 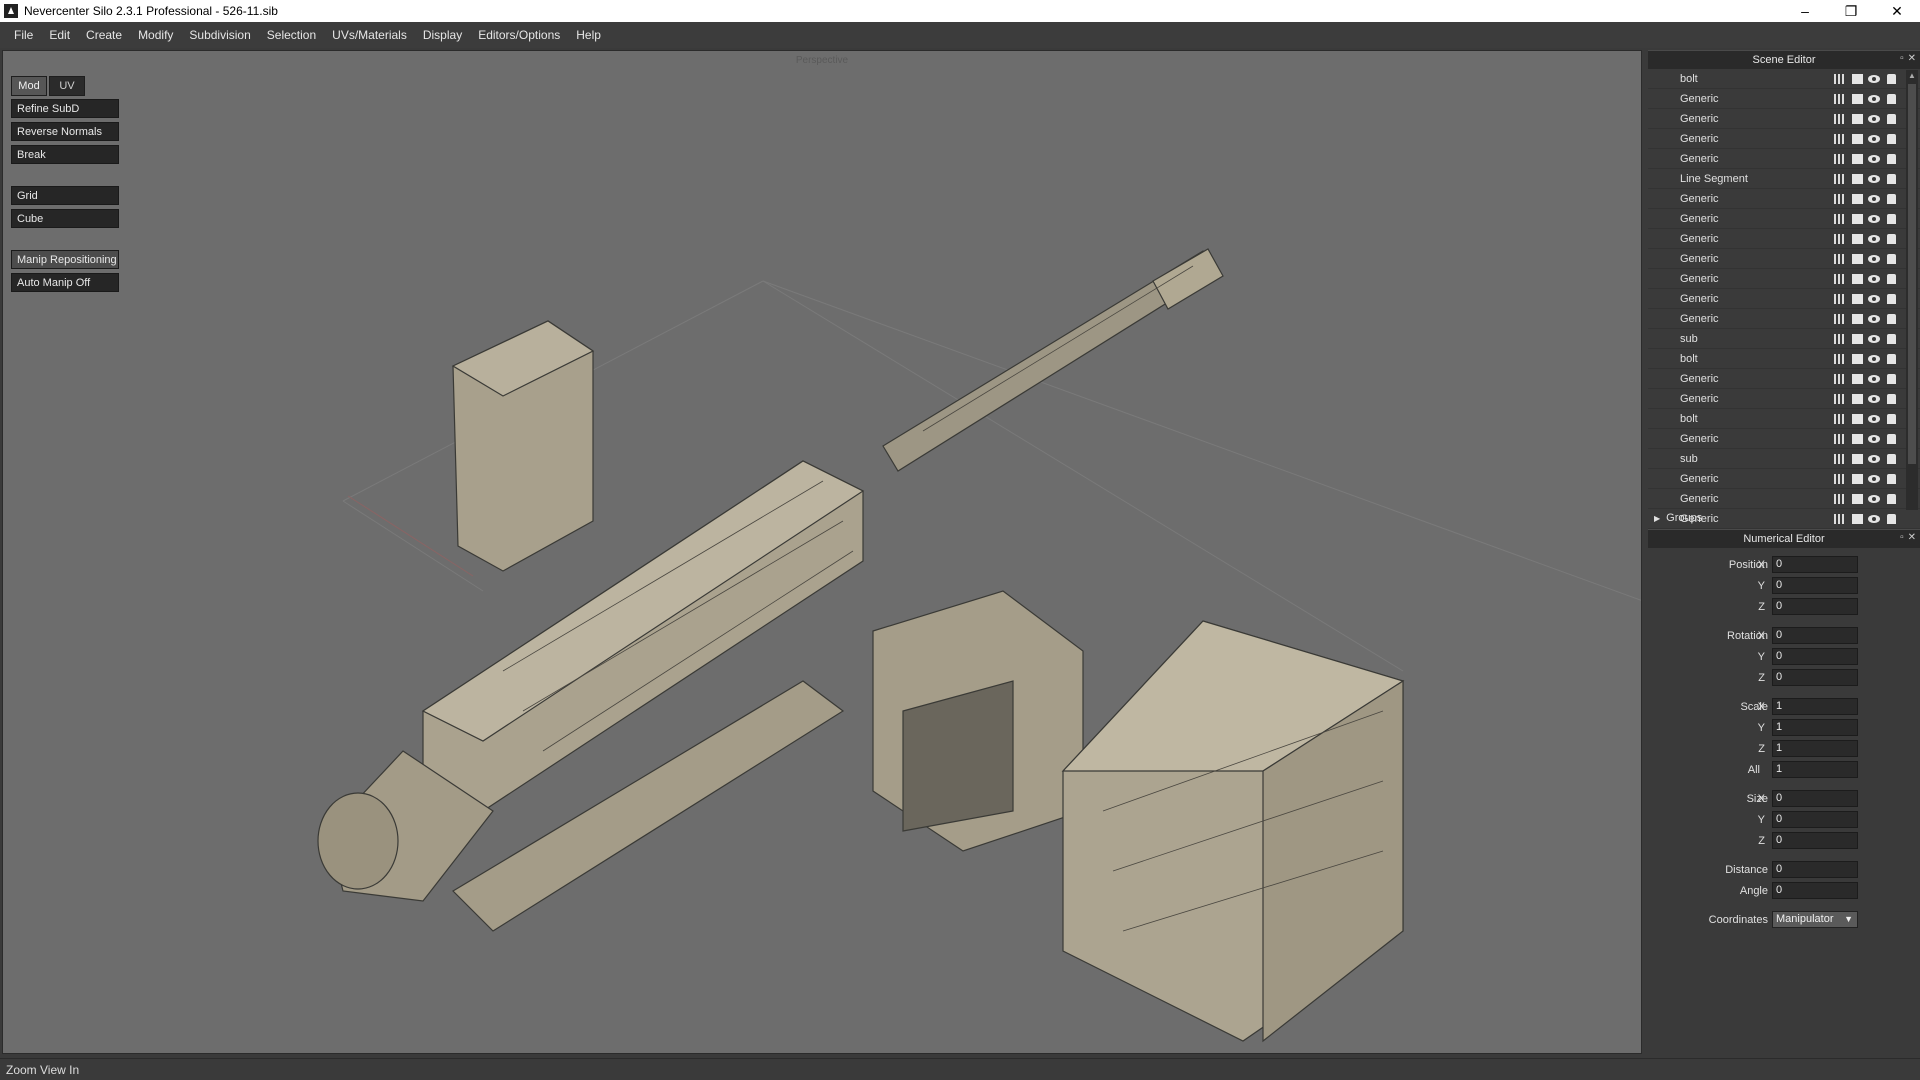 What do you see at coordinates (1815, 635) in the screenshot?
I see `rotation-x-field: 0` at bounding box center [1815, 635].